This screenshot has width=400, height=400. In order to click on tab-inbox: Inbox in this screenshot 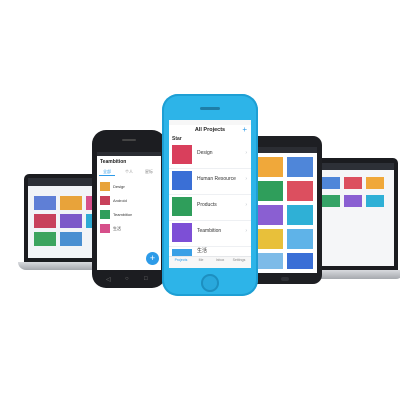, I will do `click(220, 260)`.